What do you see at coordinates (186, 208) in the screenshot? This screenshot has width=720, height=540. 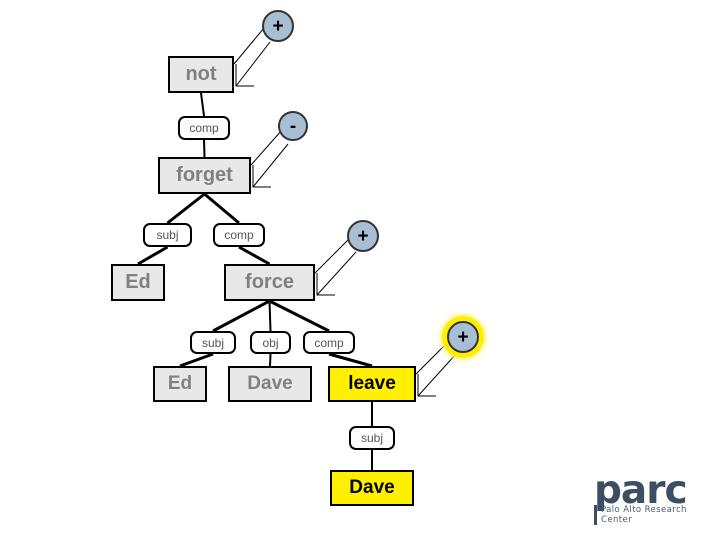 I see `edge-e-forget-subj1` at bounding box center [186, 208].